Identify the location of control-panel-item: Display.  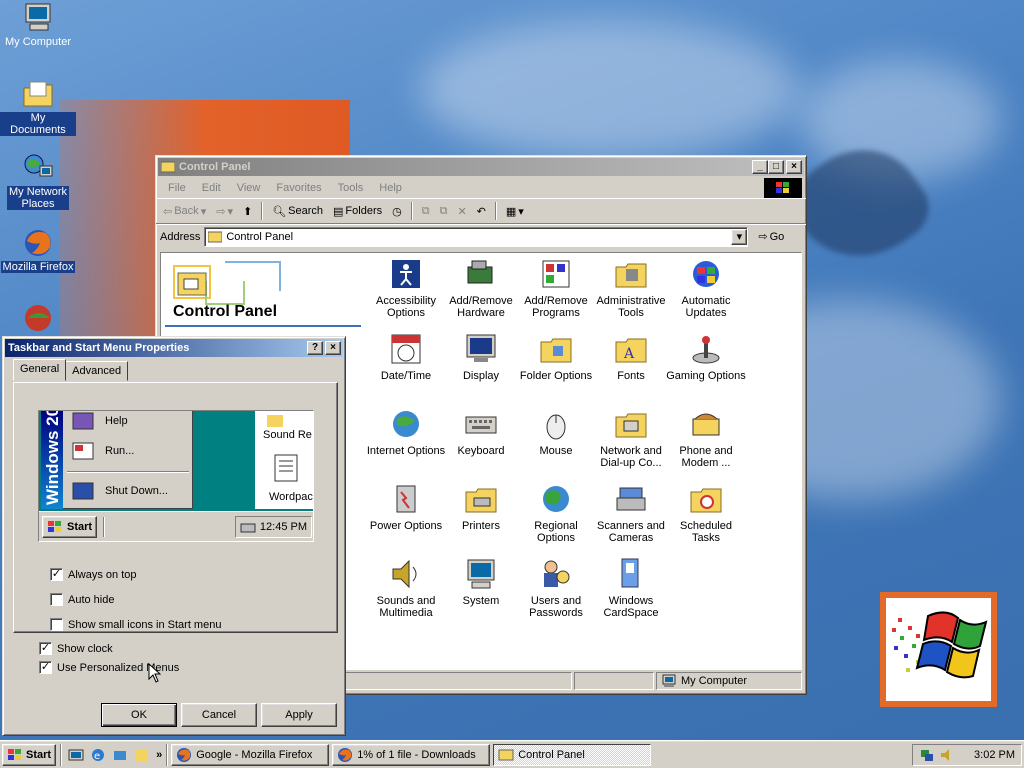
(481, 357).